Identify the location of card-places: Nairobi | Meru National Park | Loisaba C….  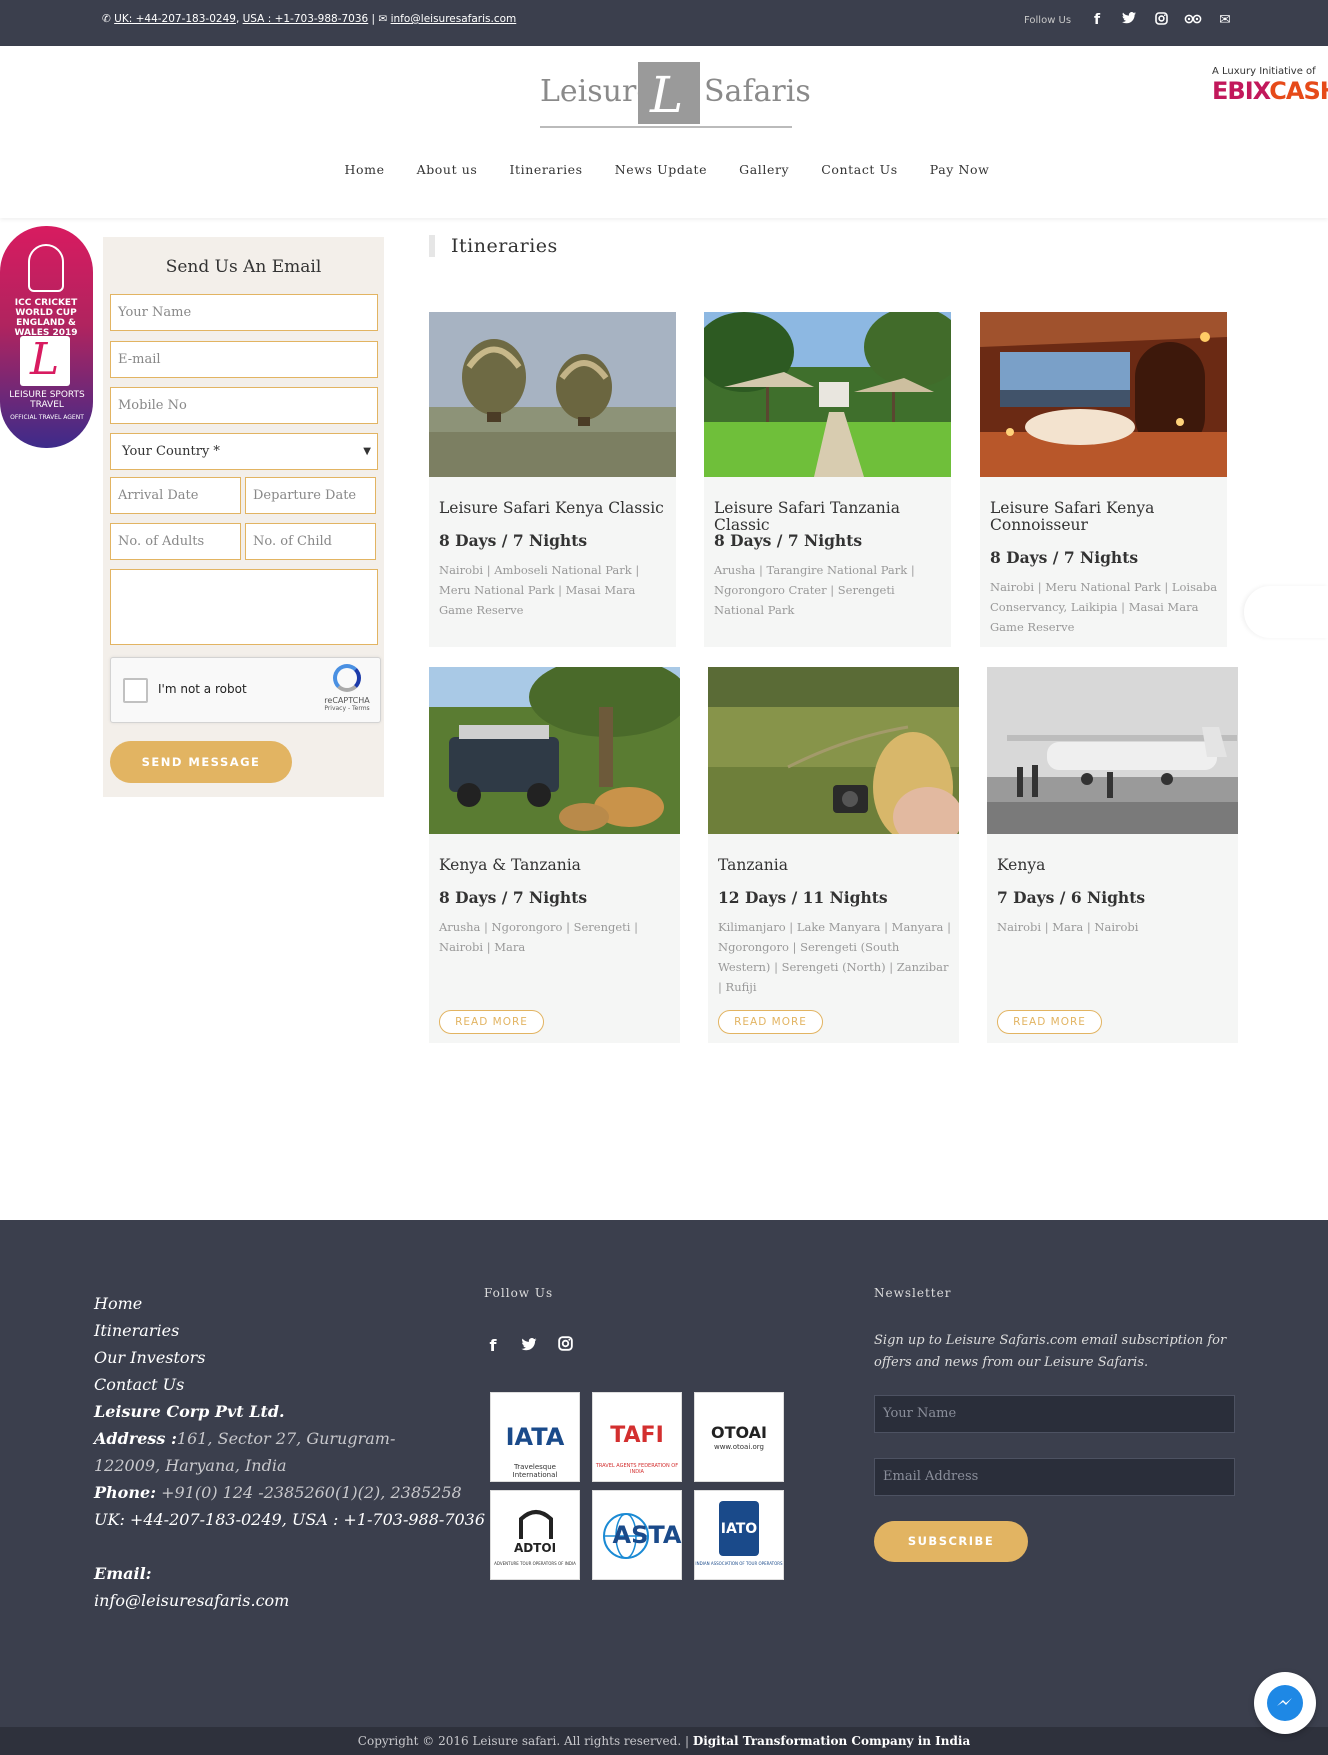
(1104, 607).